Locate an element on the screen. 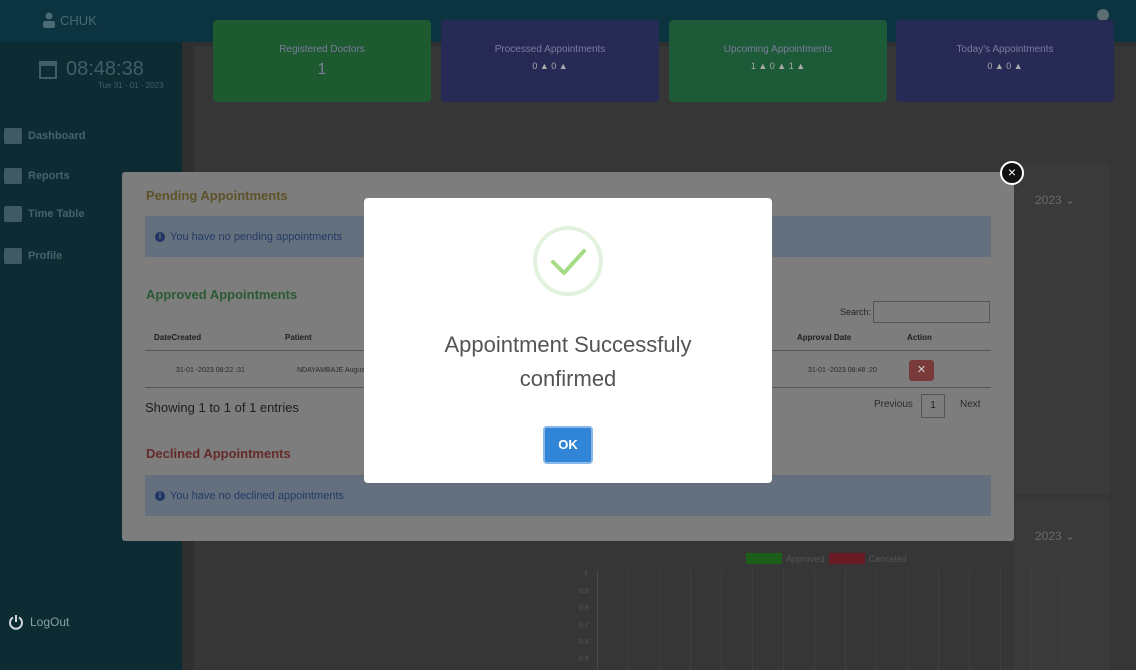 The width and height of the screenshot is (1136, 670). card-upcoming-appointments: Upcoming Appointments 1 ▲ 0 ▲ 1 ▲ is located at coordinates (778, 61).